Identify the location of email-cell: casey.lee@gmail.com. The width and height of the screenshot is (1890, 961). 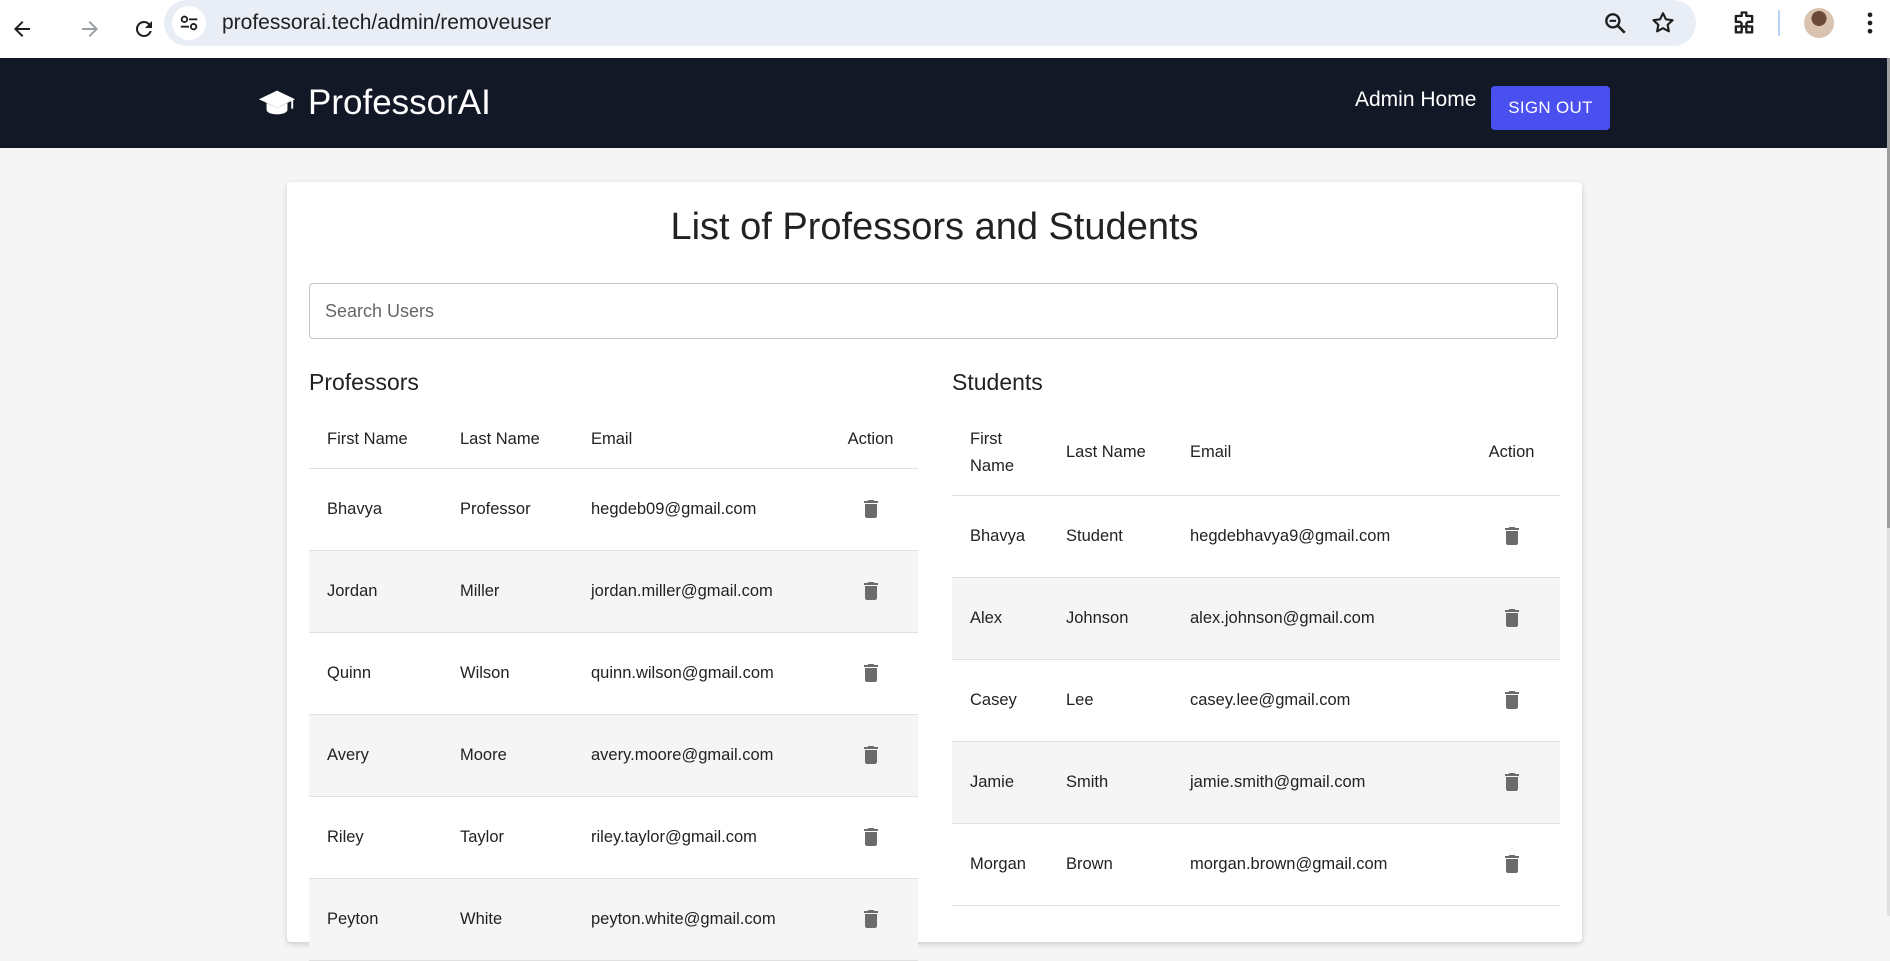
(1317, 700).